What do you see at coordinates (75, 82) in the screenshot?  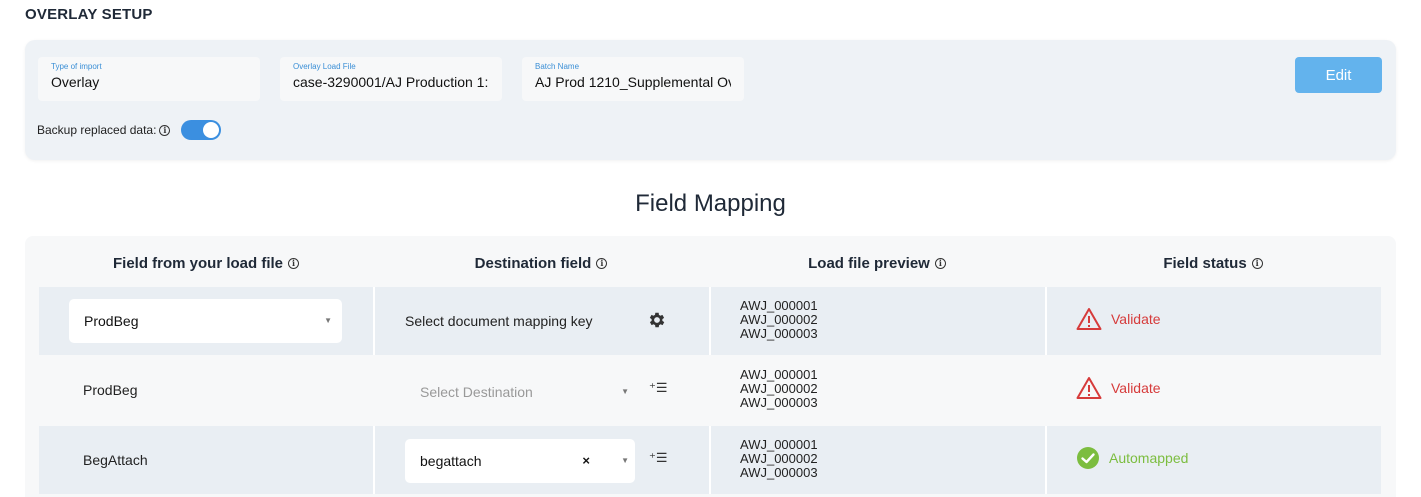 I see `type-of-import-value: Overlay` at bounding box center [75, 82].